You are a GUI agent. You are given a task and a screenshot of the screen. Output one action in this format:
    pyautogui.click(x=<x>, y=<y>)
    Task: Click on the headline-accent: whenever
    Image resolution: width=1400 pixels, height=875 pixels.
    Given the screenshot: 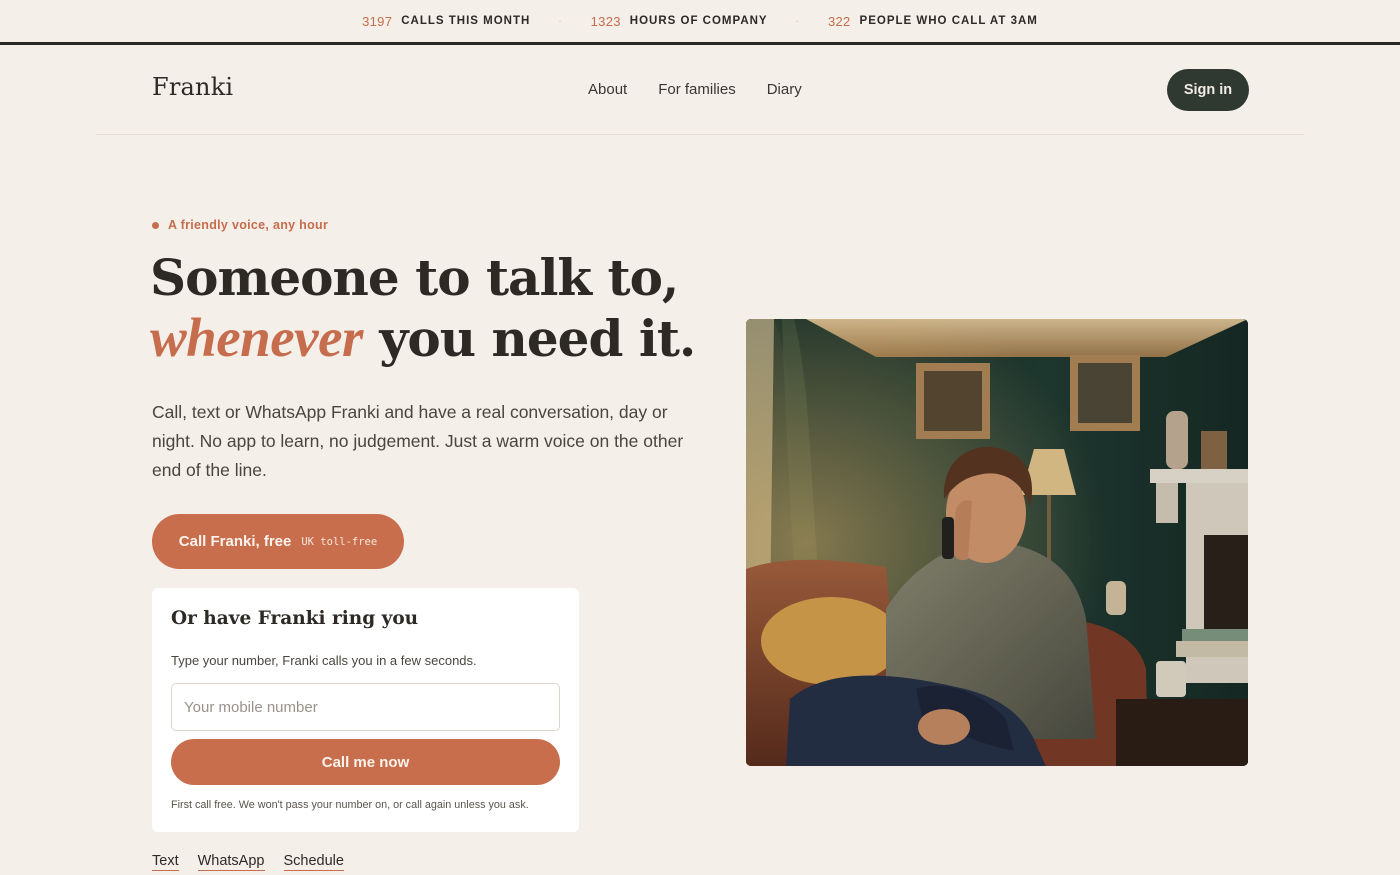 What is the action you would take?
    pyautogui.click(x=256, y=337)
    